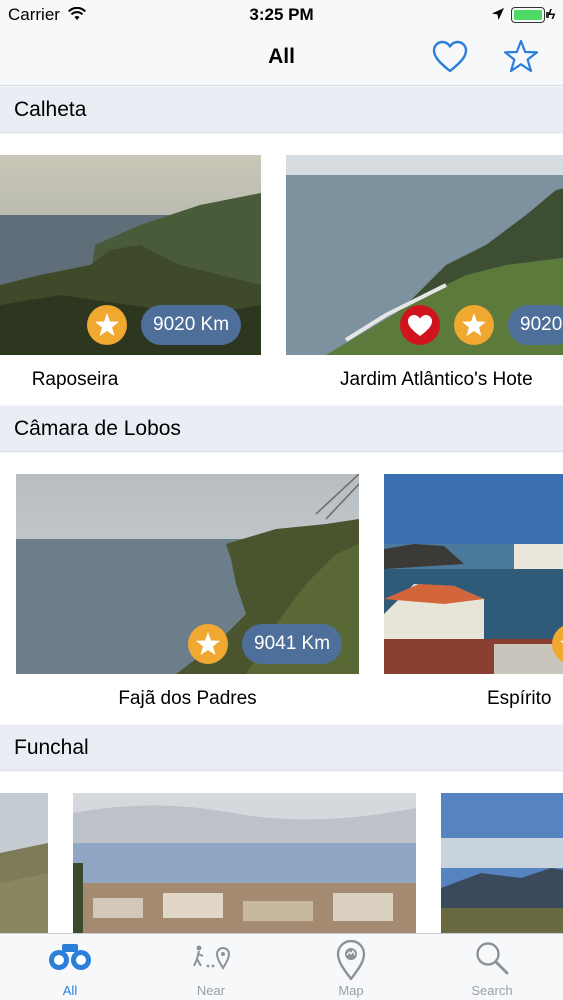 The image size is (563, 1000). I want to click on place-card: Espírito, so click(473, 599).